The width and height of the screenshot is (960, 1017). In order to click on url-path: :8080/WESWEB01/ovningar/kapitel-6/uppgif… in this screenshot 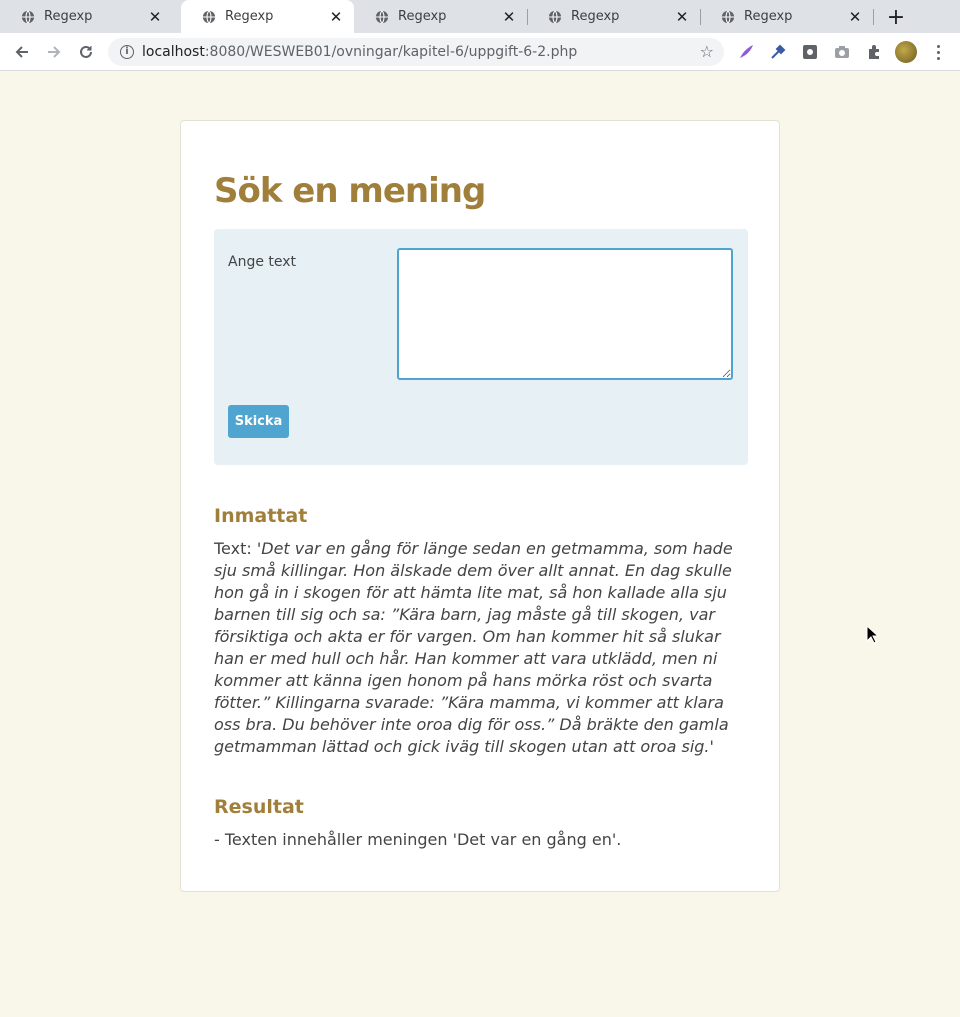, I will do `click(391, 52)`.